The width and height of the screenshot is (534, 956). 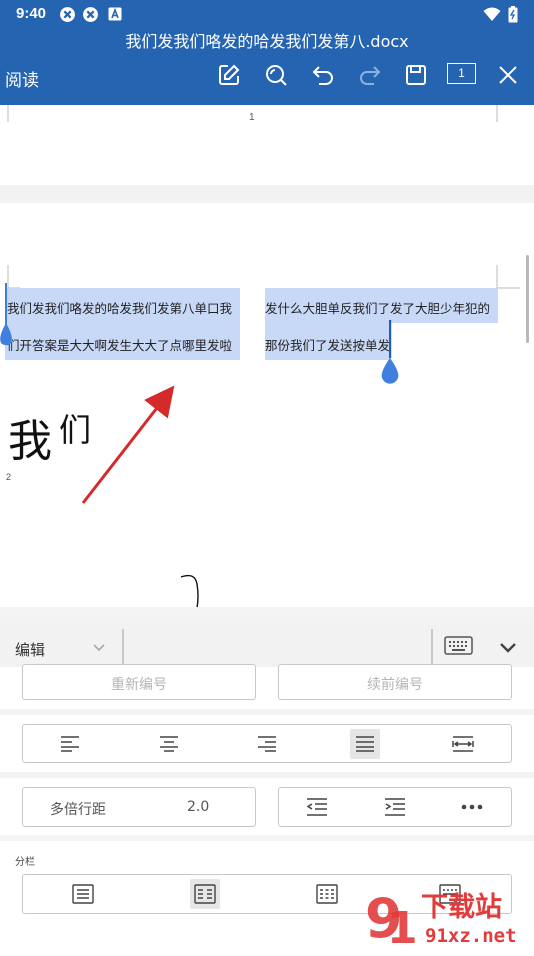 I want to click on app-notification-icon, so click(x=67, y=14).